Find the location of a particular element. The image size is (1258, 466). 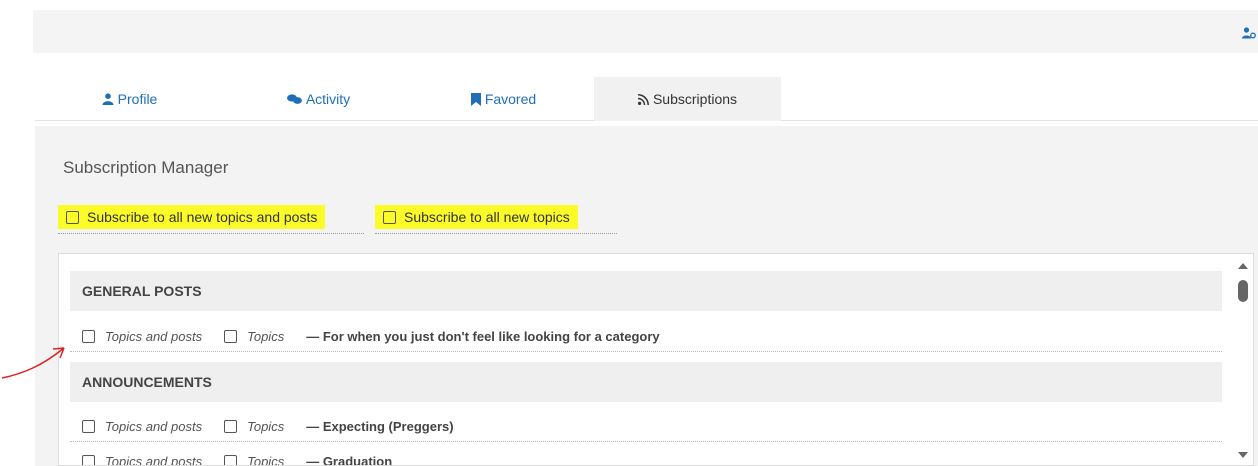

subscribe-all-topics-label: Subscribe to all new topics is located at coordinates (487, 217).